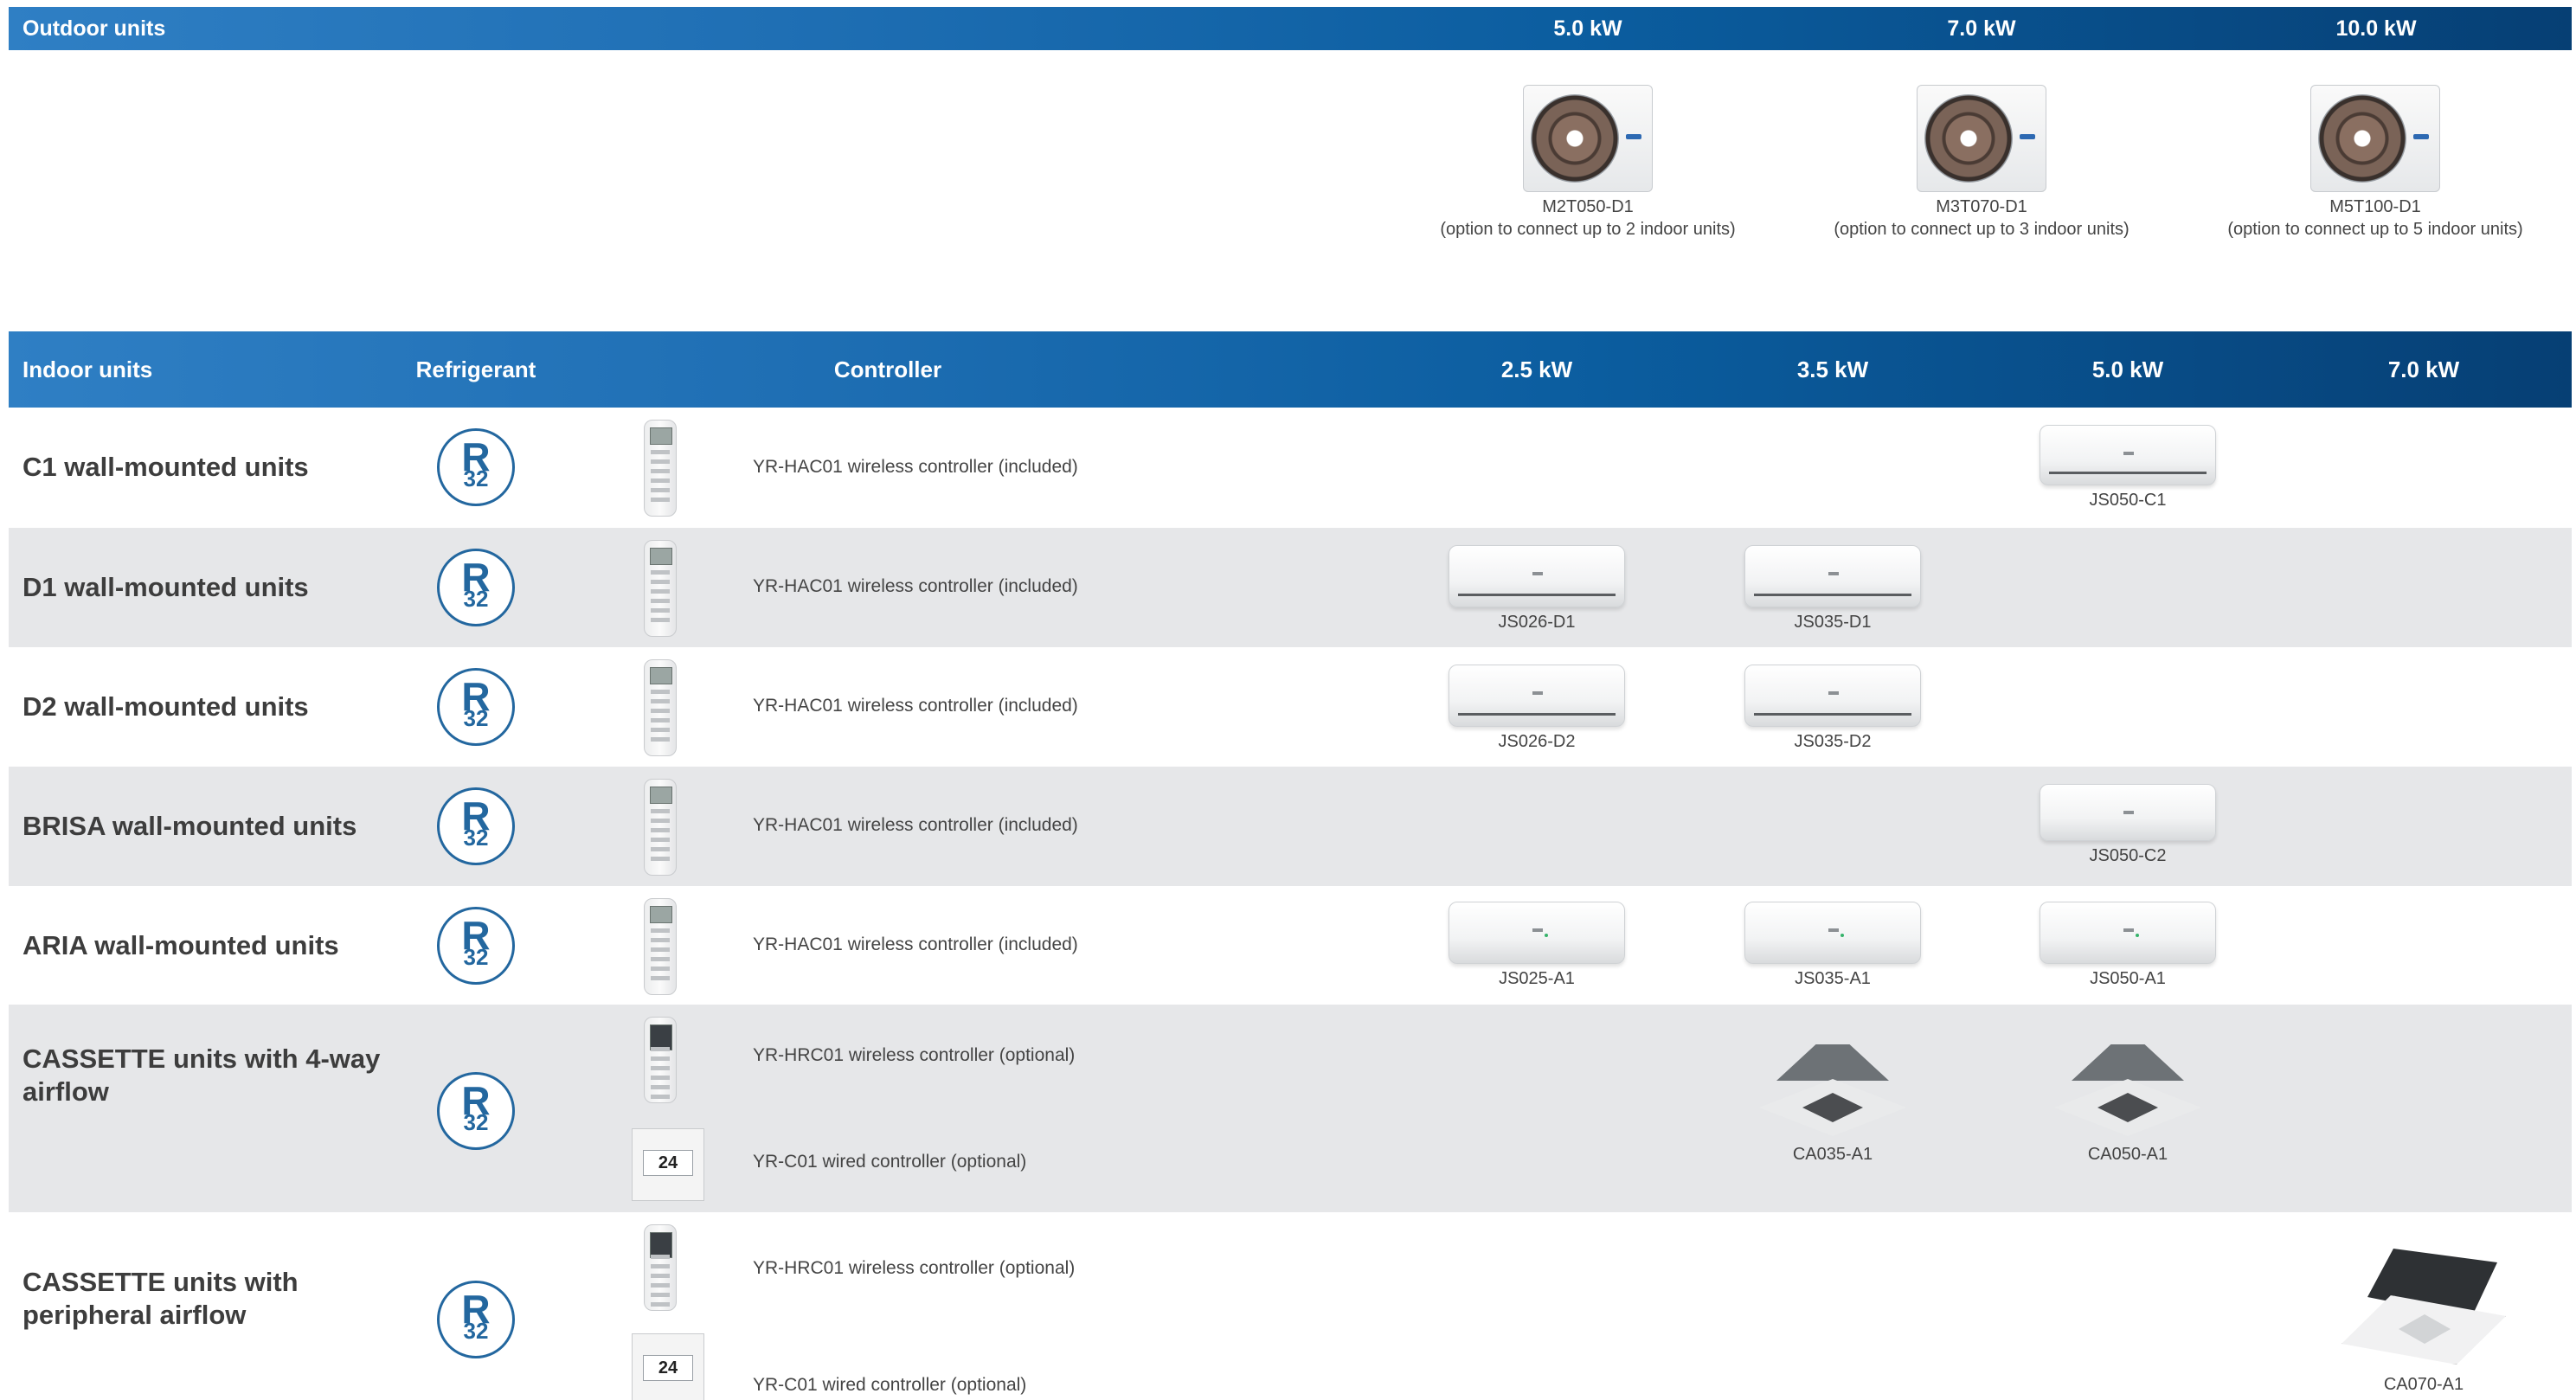 Image resolution: width=2576 pixels, height=1400 pixels. I want to click on indoor-capacity-2-5kw: 2.5 kW, so click(1536, 369).